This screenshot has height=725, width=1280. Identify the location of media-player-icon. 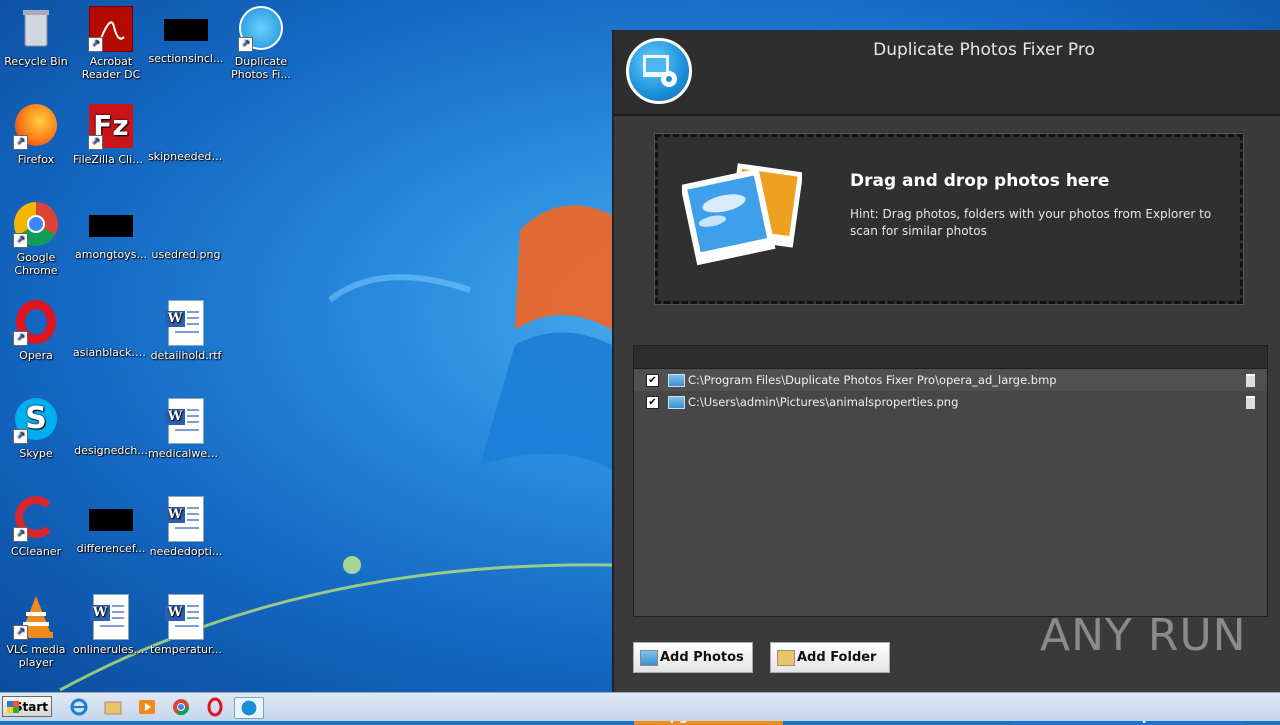
(147, 707).